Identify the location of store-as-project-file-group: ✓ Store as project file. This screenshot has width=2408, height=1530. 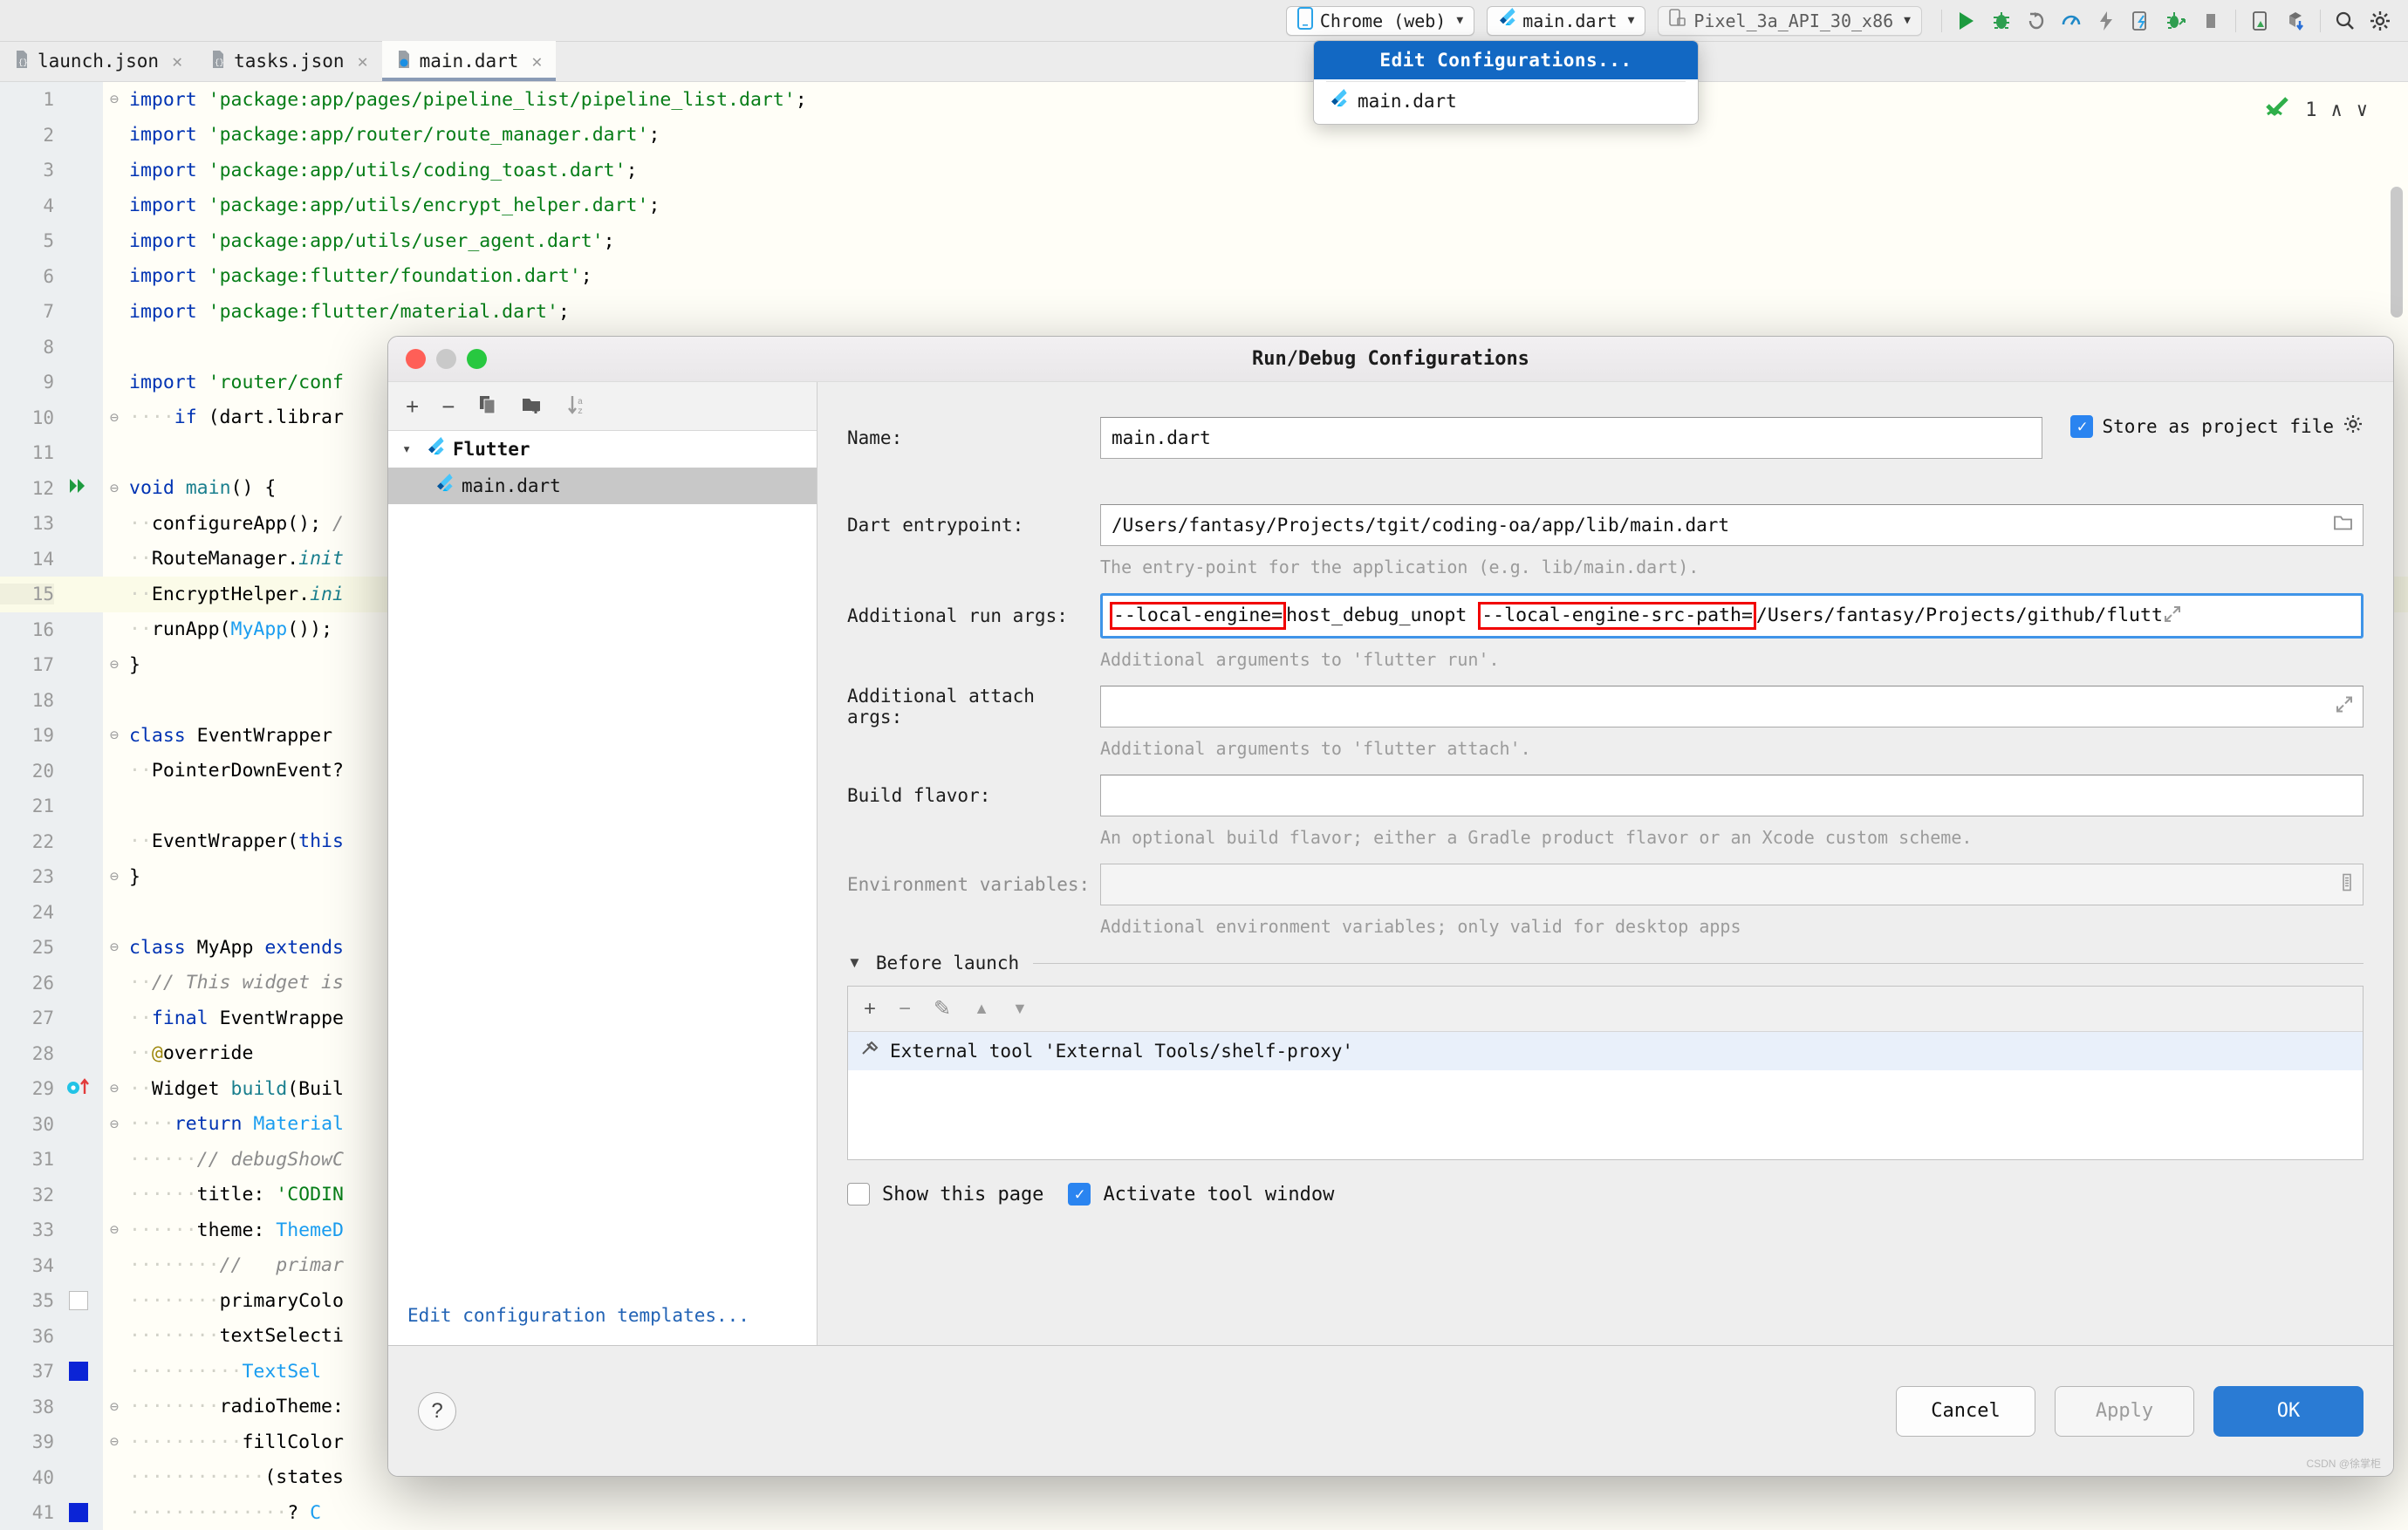
(2217, 426).